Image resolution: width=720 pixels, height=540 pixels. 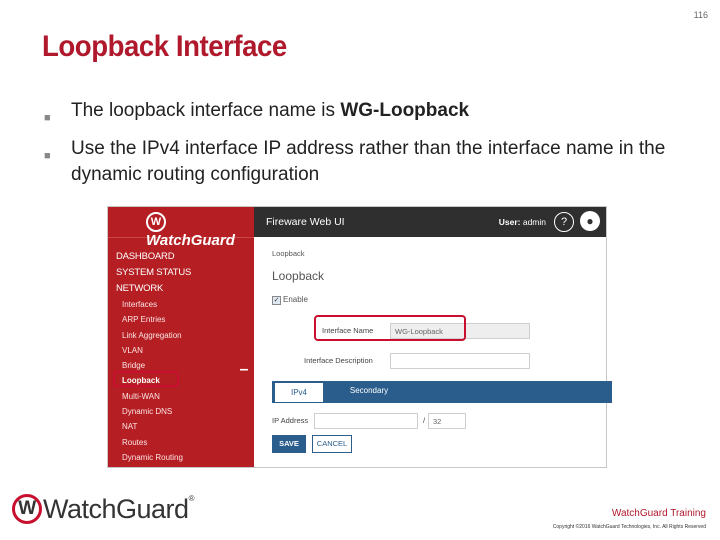 What do you see at coordinates (442, 392) in the screenshot?
I see `address-tabs: IPv4 Secondary` at bounding box center [442, 392].